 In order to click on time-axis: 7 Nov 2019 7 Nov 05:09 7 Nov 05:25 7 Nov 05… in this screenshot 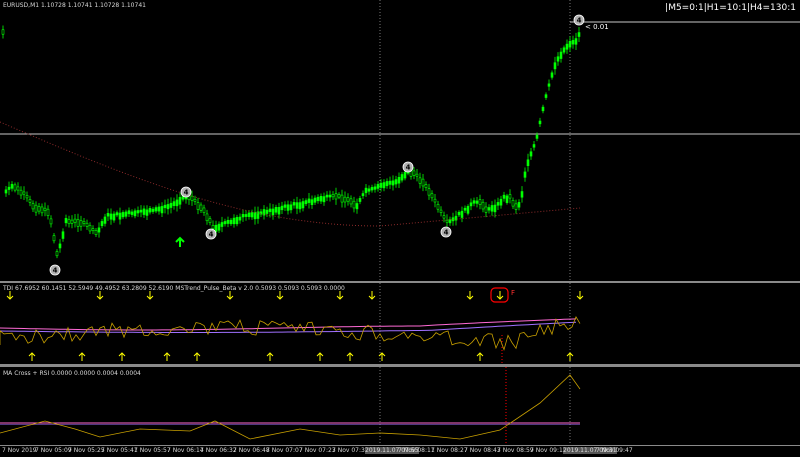, I will do `click(400, 451)`.